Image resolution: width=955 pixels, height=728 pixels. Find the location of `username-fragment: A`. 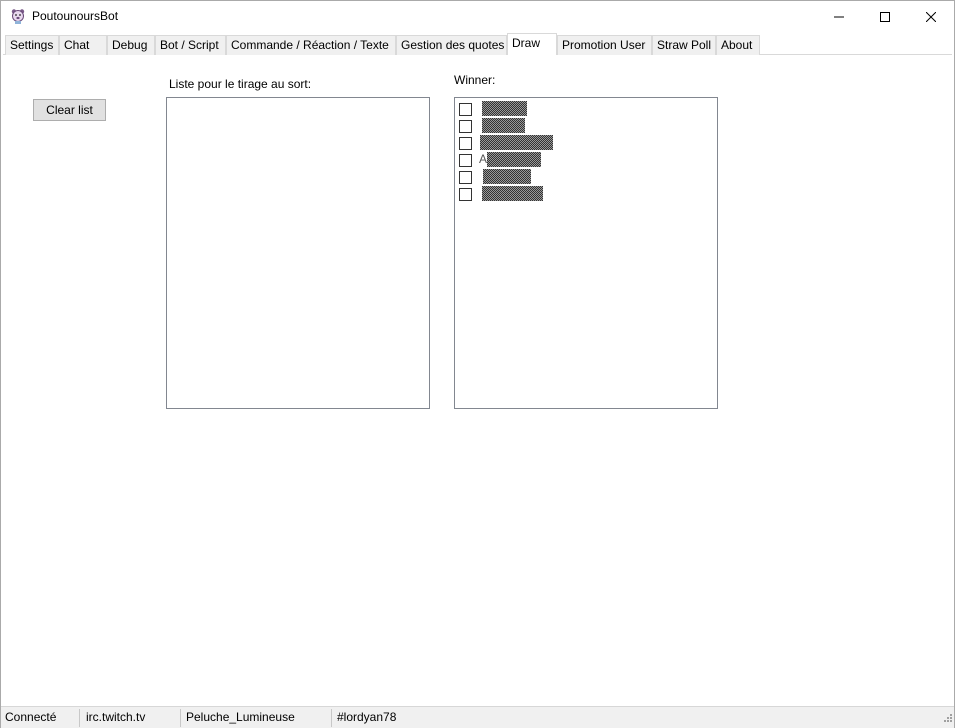

username-fragment: A is located at coordinates (483, 159).